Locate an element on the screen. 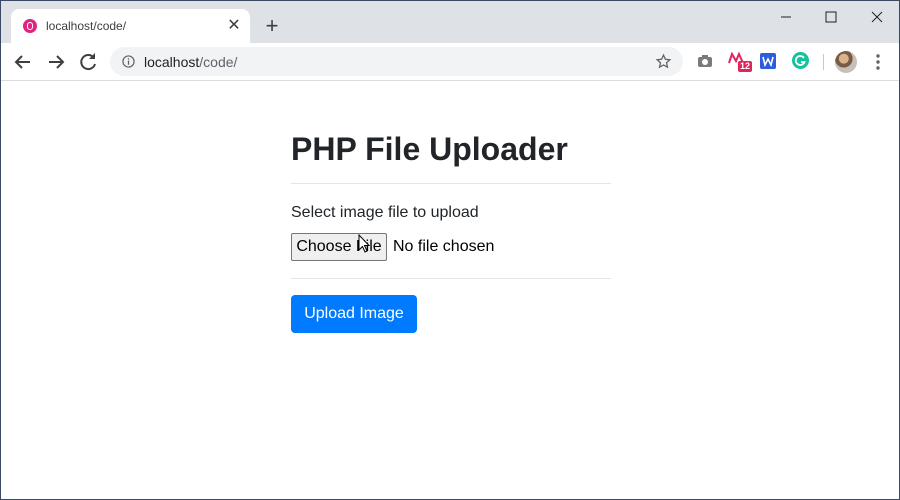  m-extension-icon: 12 is located at coordinates (740, 61).